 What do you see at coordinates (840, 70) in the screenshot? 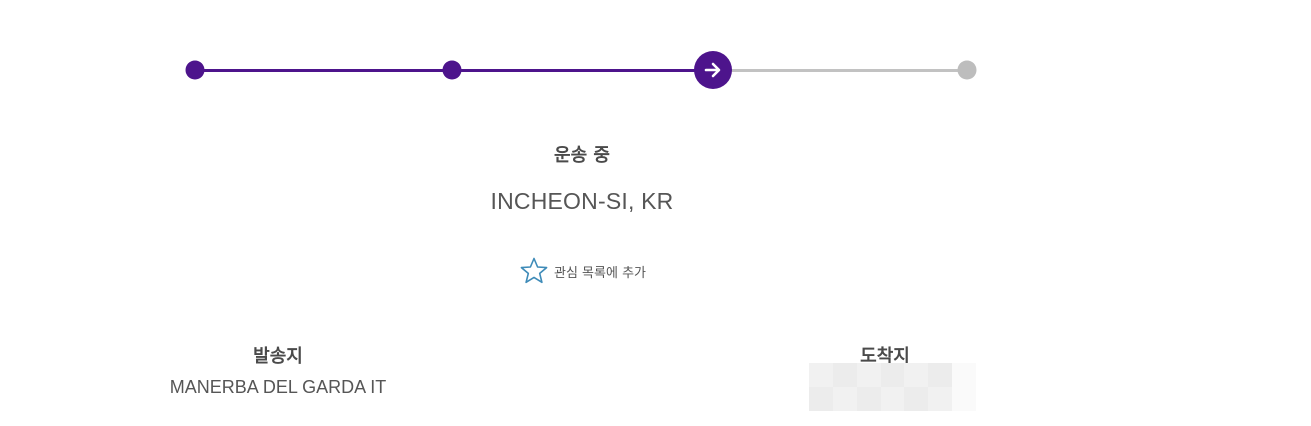
I see `progress-track-remaining` at bounding box center [840, 70].